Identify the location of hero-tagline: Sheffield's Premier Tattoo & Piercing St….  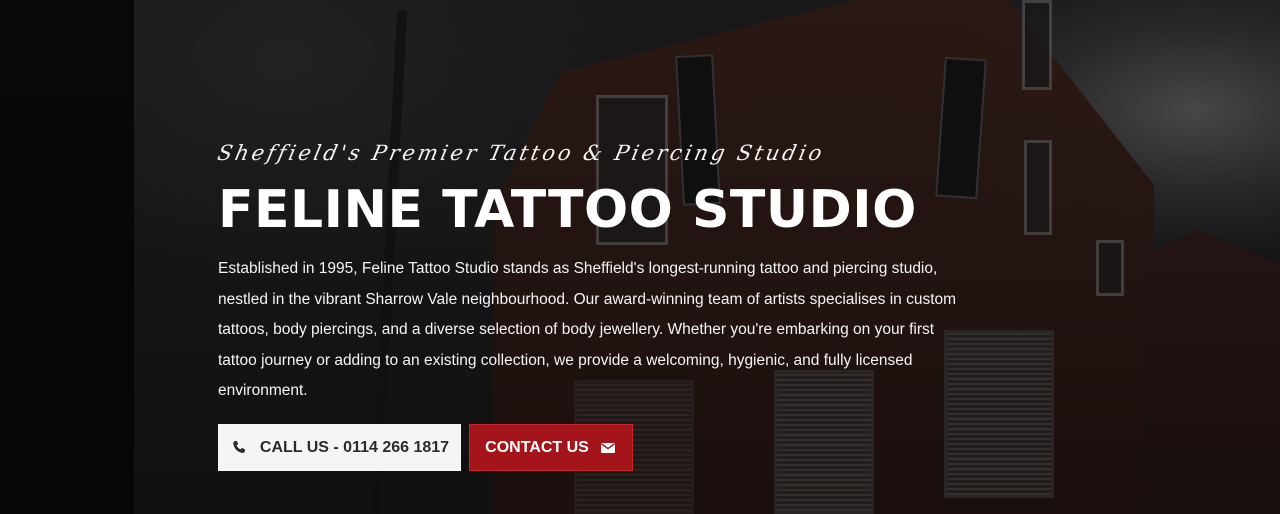
(521, 153).